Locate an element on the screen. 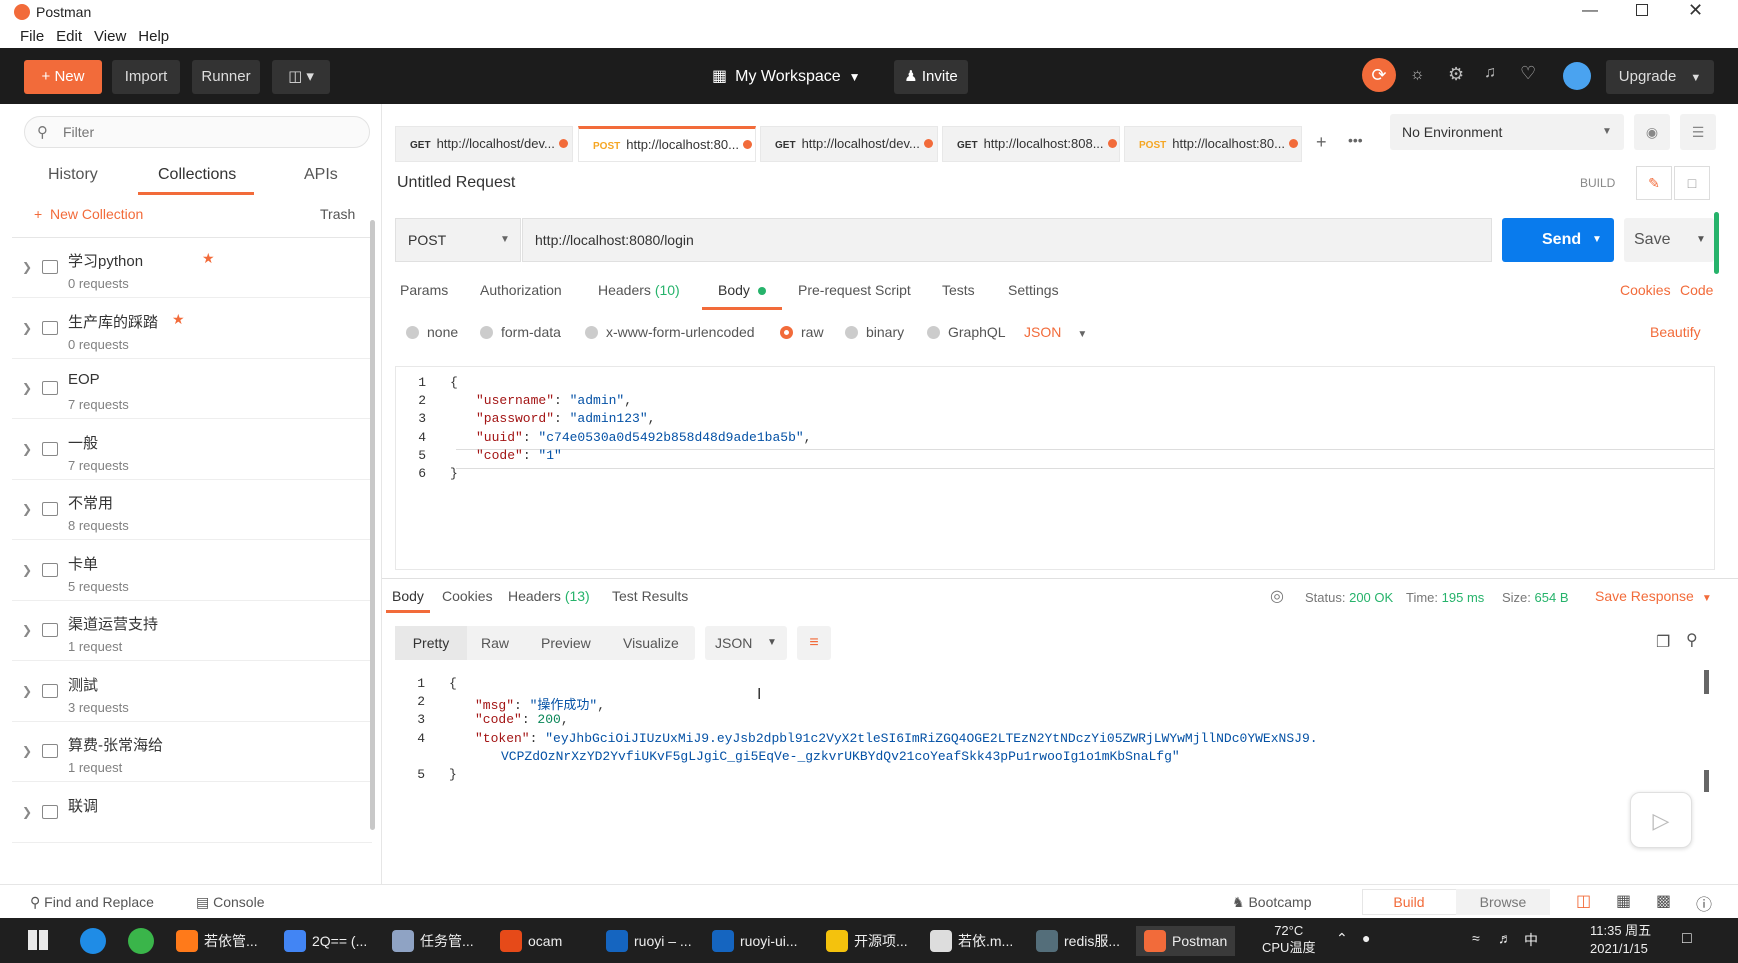 The width and height of the screenshot is (1738, 963). taskbar-app: Postman is located at coordinates (1186, 941).